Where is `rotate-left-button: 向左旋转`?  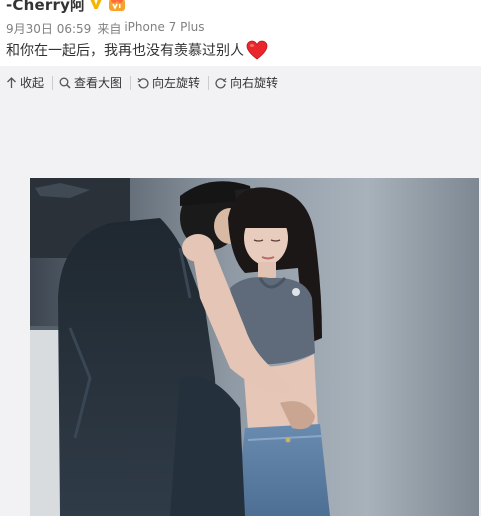
rotate-left-button: 向左旋转 is located at coordinates (169, 82).